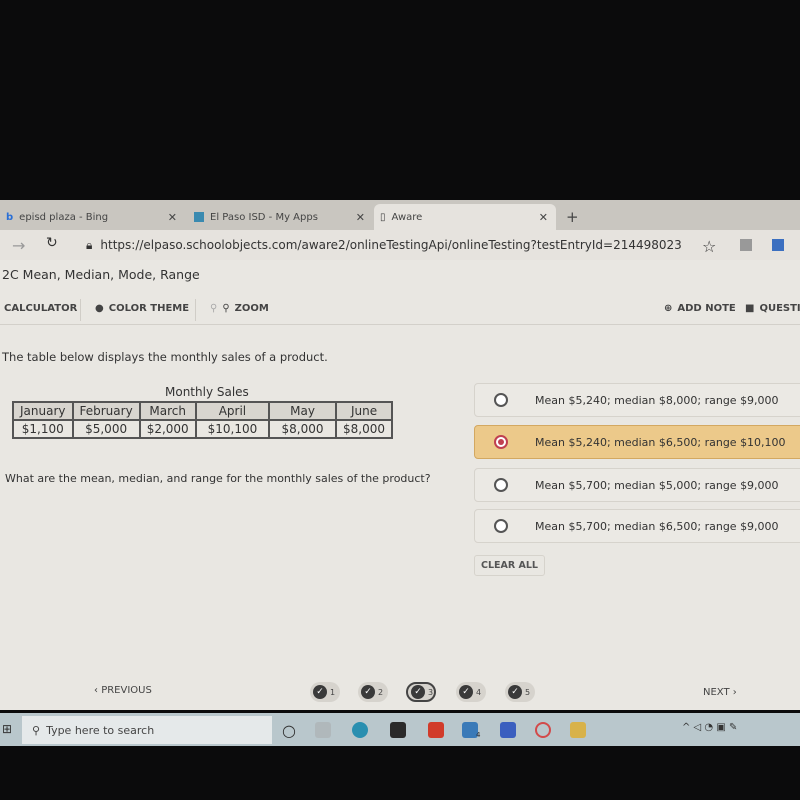  What do you see at coordinates (126, 690) in the screenshot?
I see `previous-label: PREVIOUS` at bounding box center [126, 690].